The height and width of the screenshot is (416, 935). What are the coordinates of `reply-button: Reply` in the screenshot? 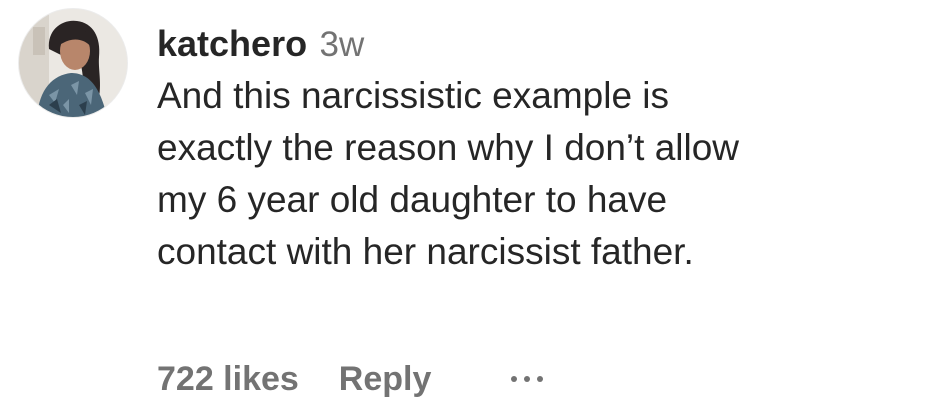 It's located at (385, 379).